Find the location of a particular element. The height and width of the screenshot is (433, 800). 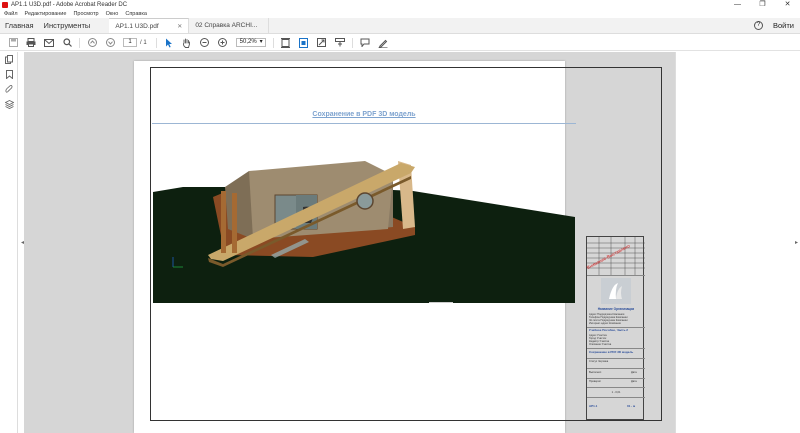

left-navigation-panel: ◂ is located at coordinates (12, 242).